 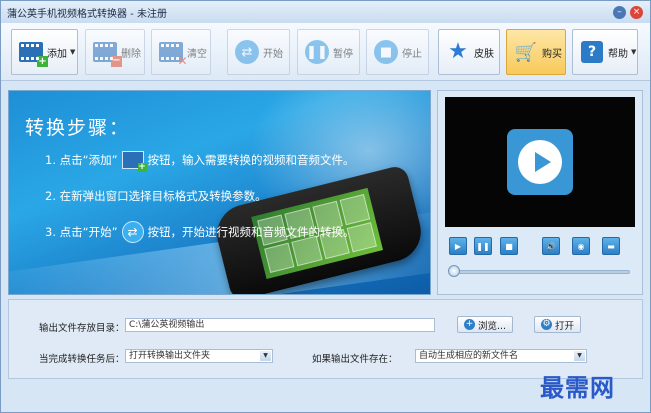 I want to click on after-done-select: 打开转换输出文件夹 ▼, so click(x=199, y=356).